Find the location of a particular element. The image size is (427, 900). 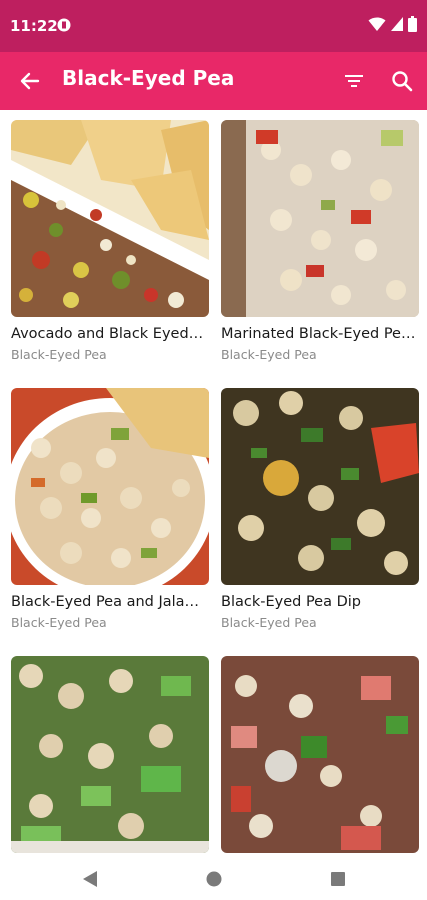

recipe-name: Marinated Black-Eyed Peas is located at coordinates (319, 334).